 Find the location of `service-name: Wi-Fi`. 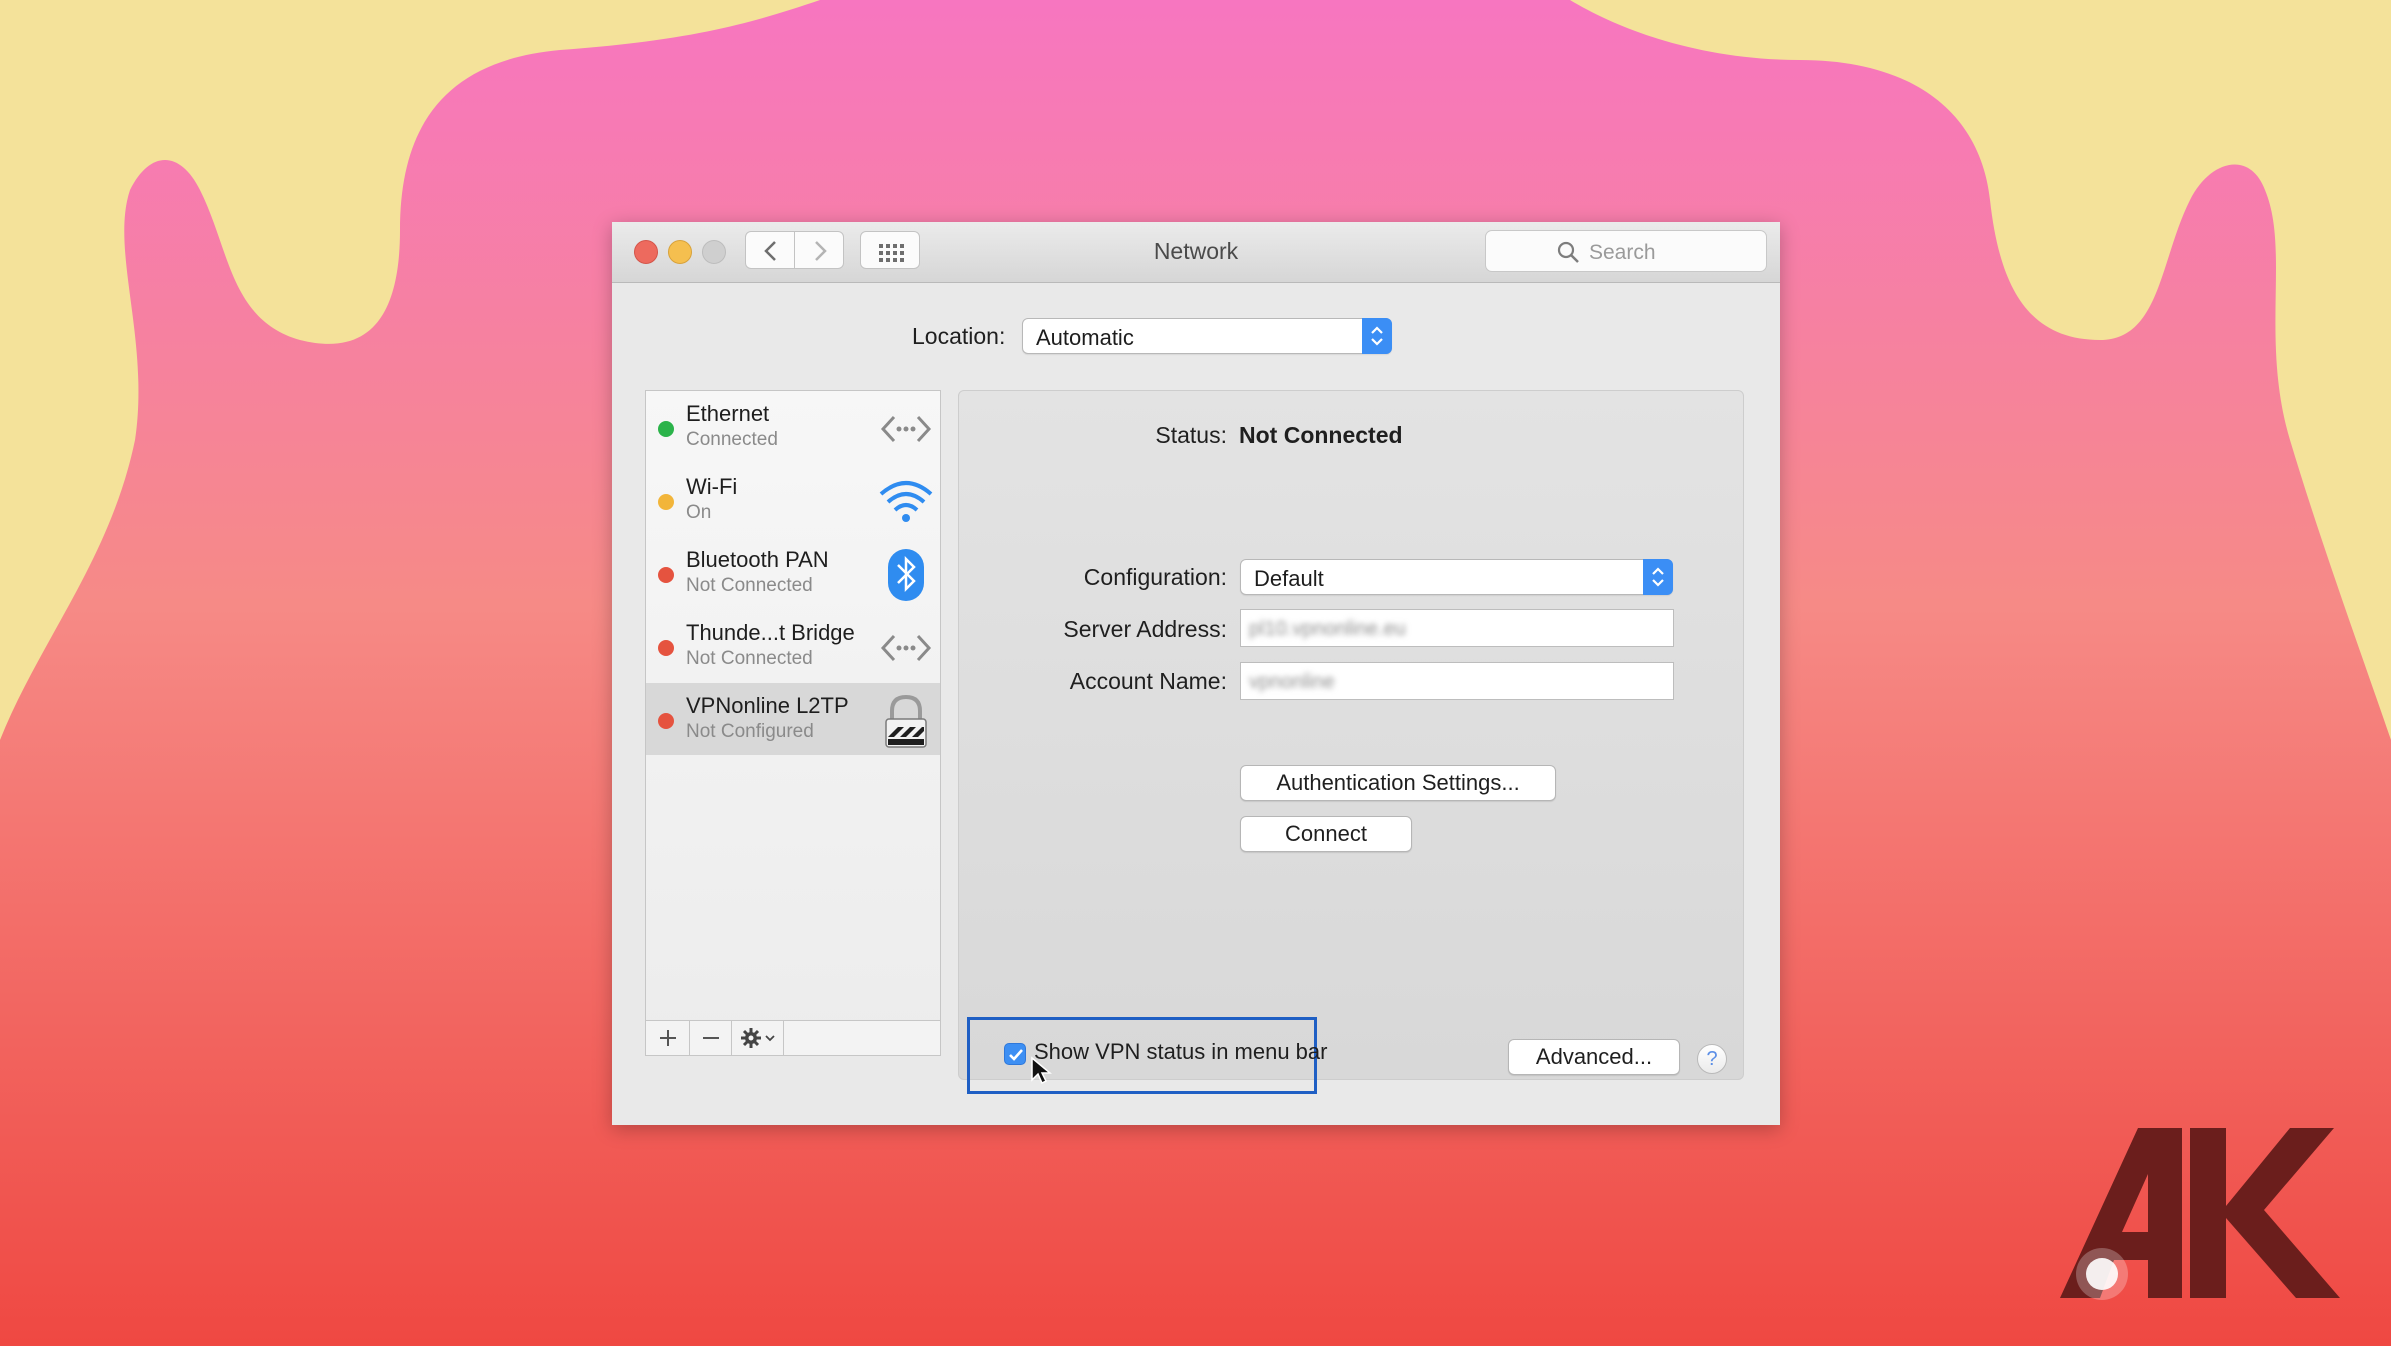

service-name: Wi-Fi is located at coordinates (712, 486).